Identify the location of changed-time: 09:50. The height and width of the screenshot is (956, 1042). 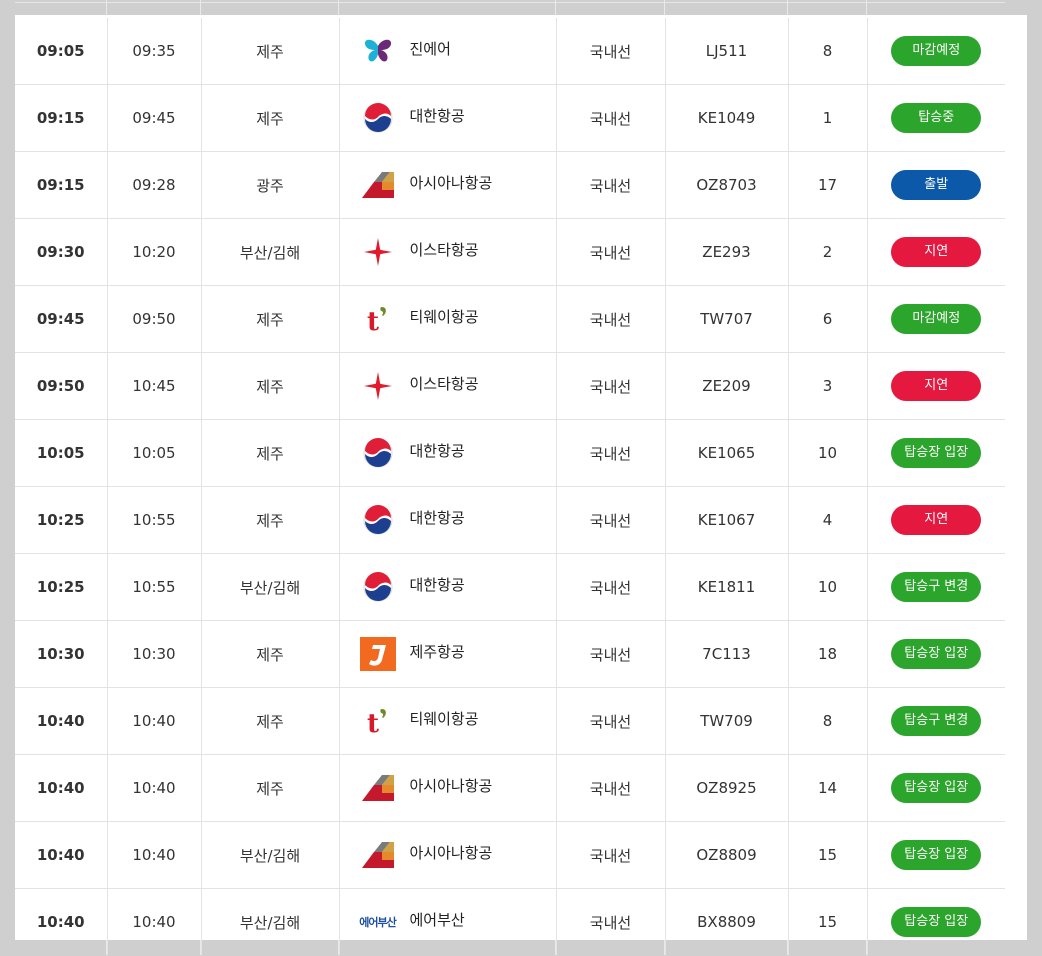
(154, 319).